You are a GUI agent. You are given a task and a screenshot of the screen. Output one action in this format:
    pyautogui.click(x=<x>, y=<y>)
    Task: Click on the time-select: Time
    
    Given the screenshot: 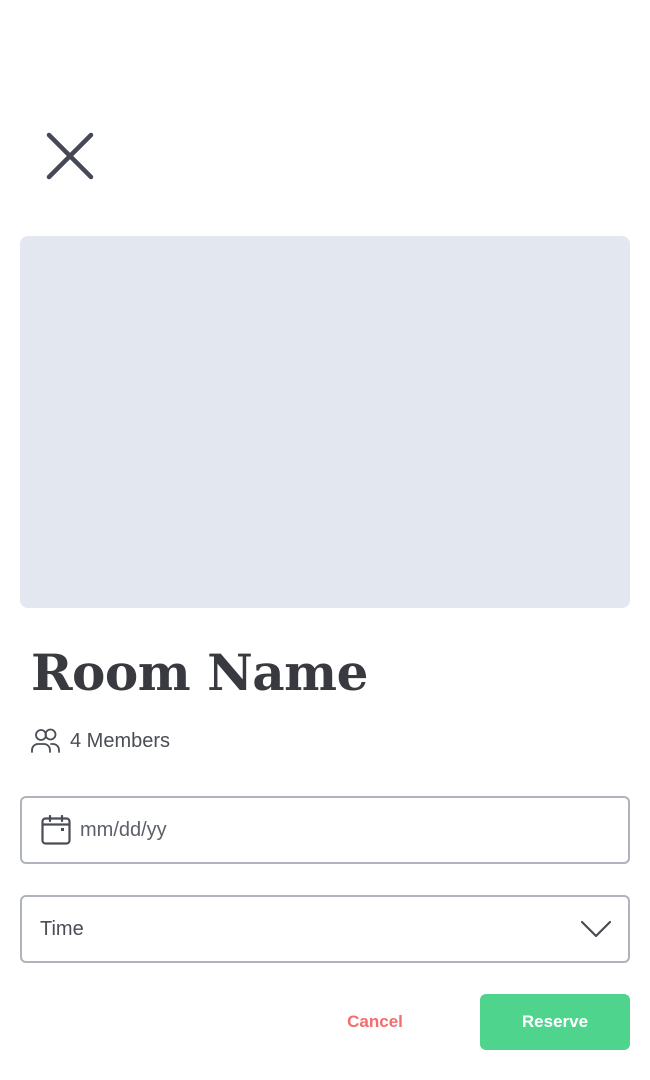 What is the action you would take?
    pyautogui.click(x=325, y=929)
    